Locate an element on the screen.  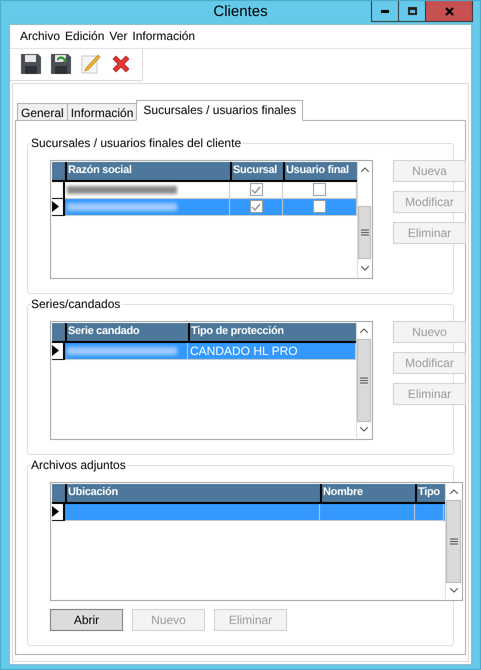
delete-x-icon is located at coordinates (121, 64).